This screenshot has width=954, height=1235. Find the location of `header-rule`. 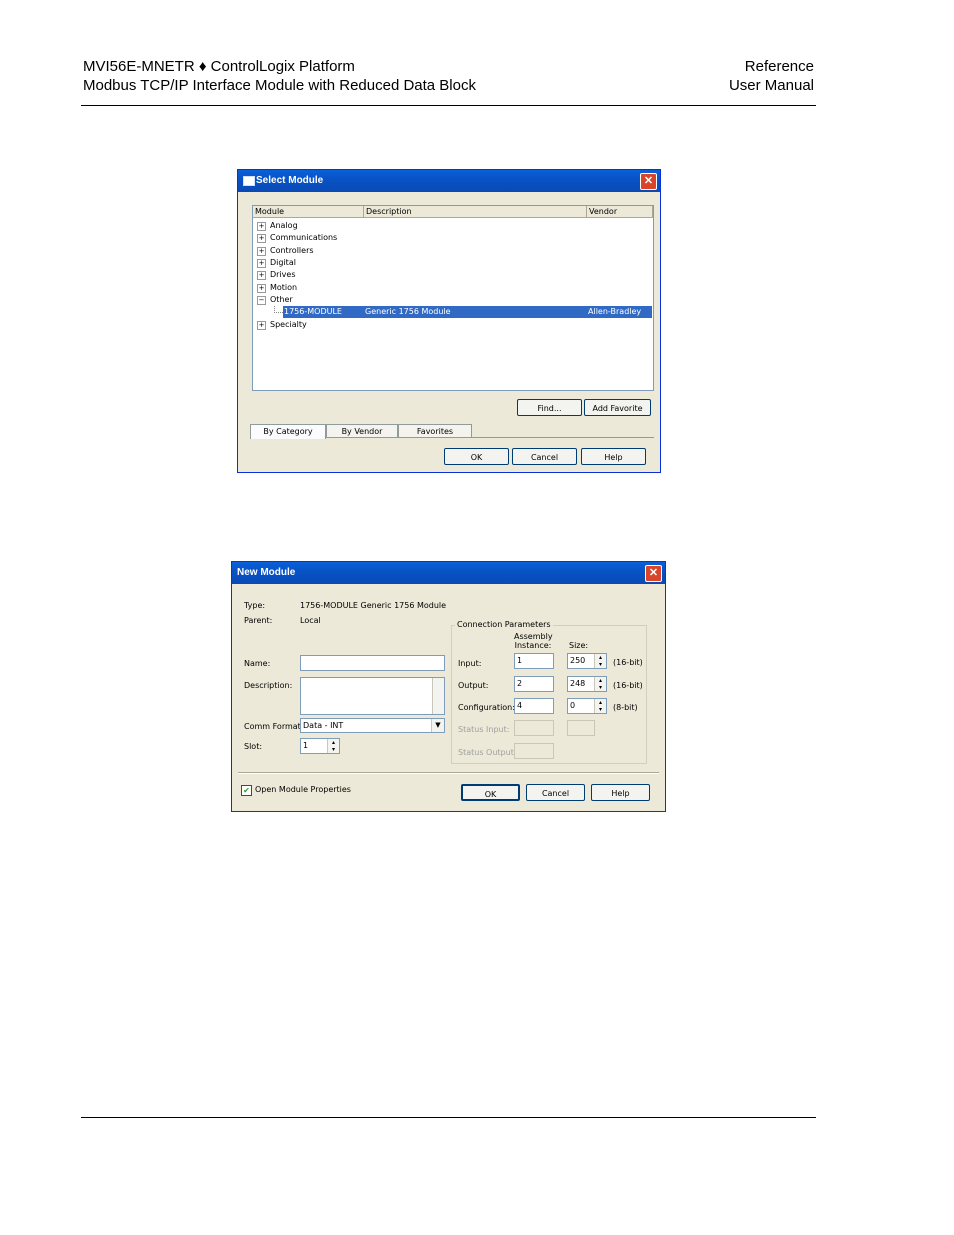

header-rule is located at coordinates (448, 105).